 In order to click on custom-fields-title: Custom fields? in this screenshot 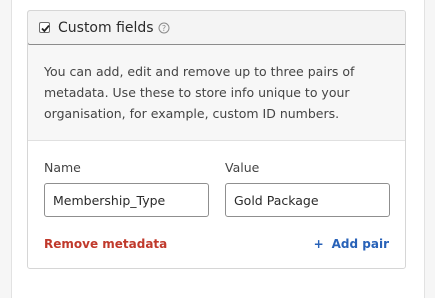, I will do `click(114, 29)`.